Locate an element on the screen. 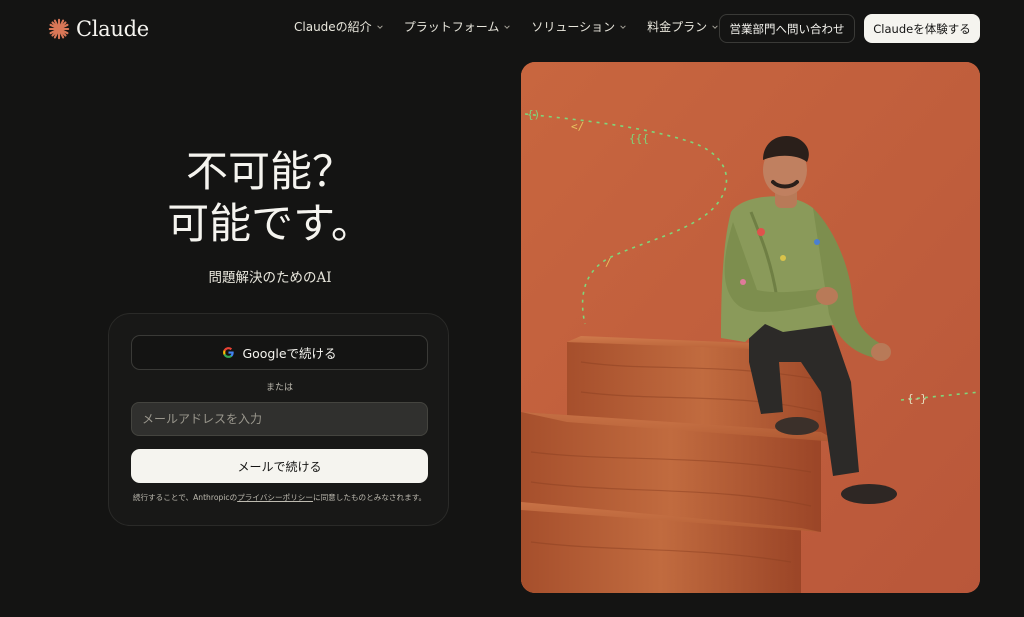 Image resolution: width=1024 pixels, height=617 pixels. try-claude-button: Claudeを体験する is located at coordinates (922, 28).